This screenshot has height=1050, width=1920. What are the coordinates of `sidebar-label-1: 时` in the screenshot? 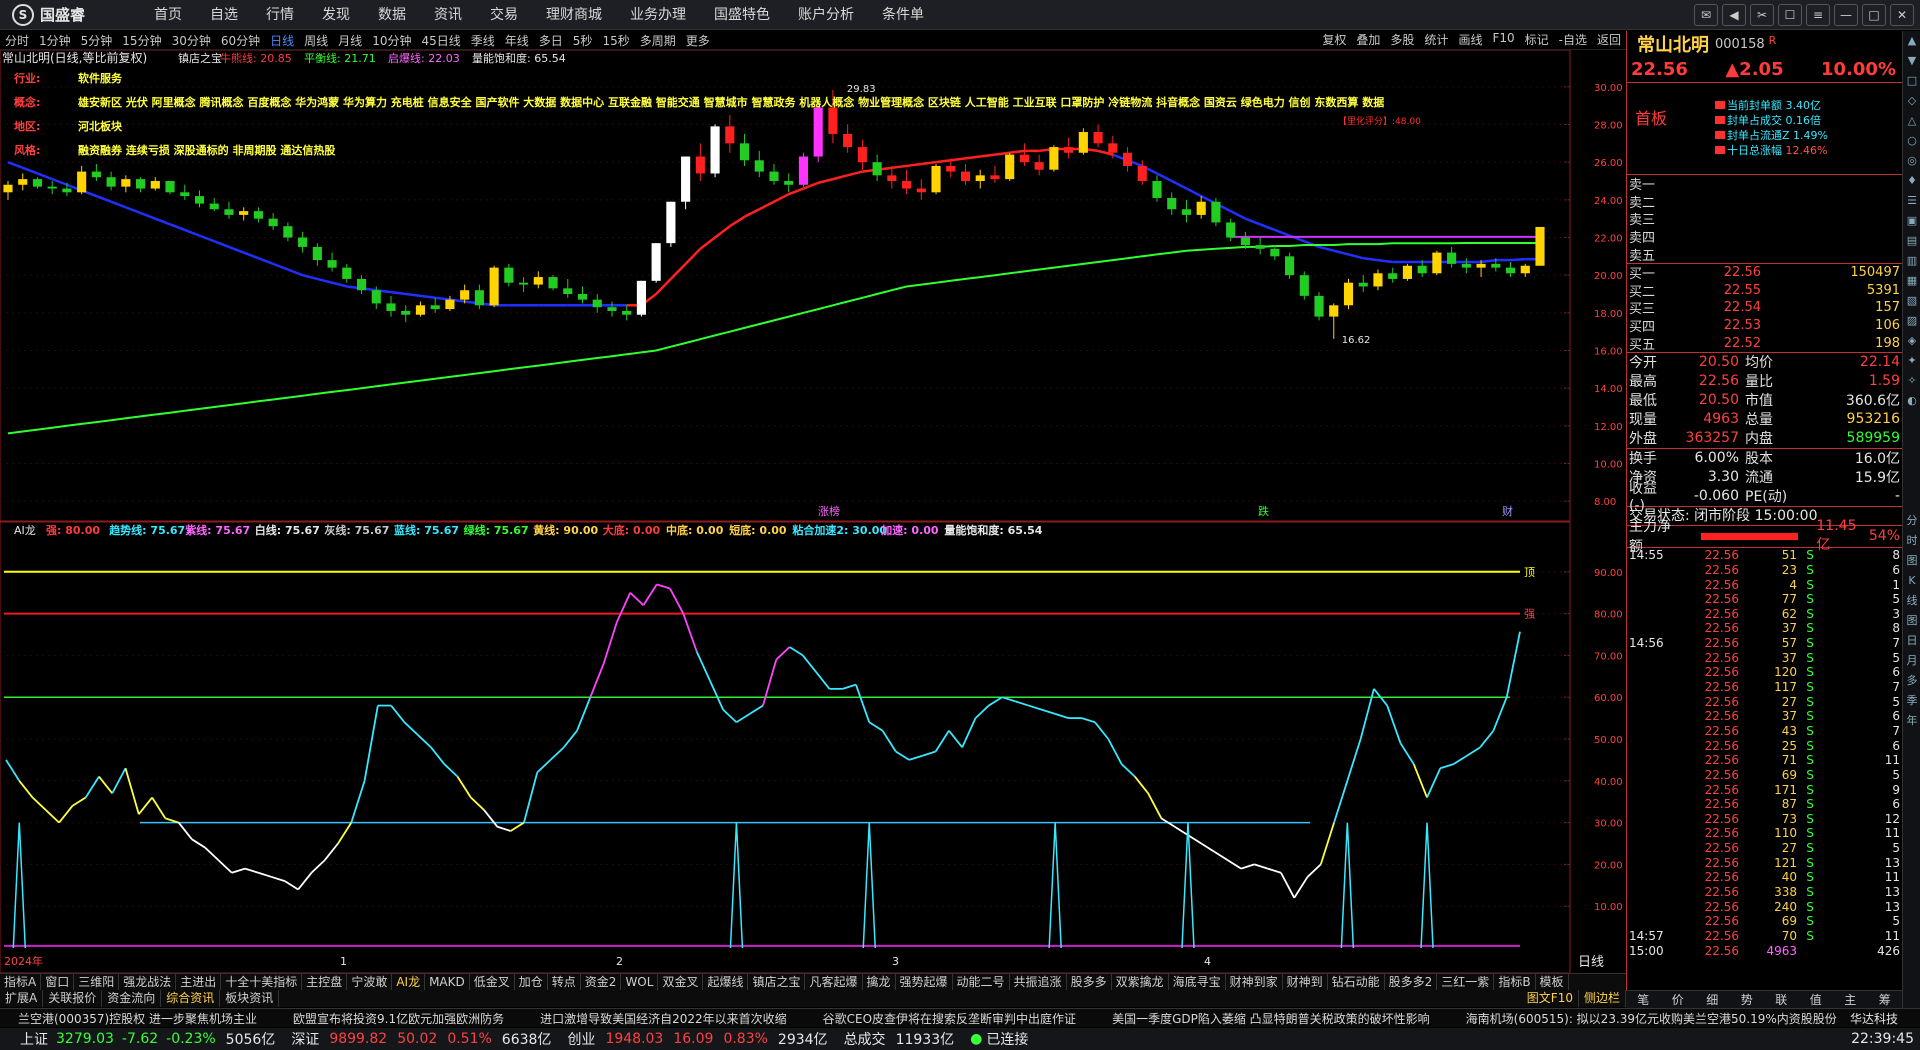 It's located at (1911, 541).